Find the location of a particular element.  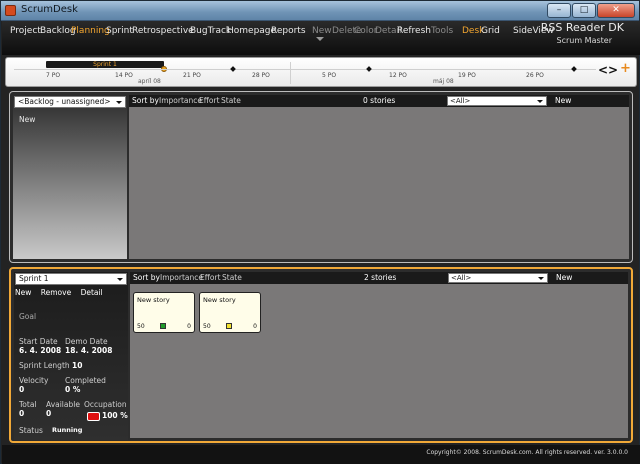

timeline-tick: 28 PO is located at coordinates (261, 75).